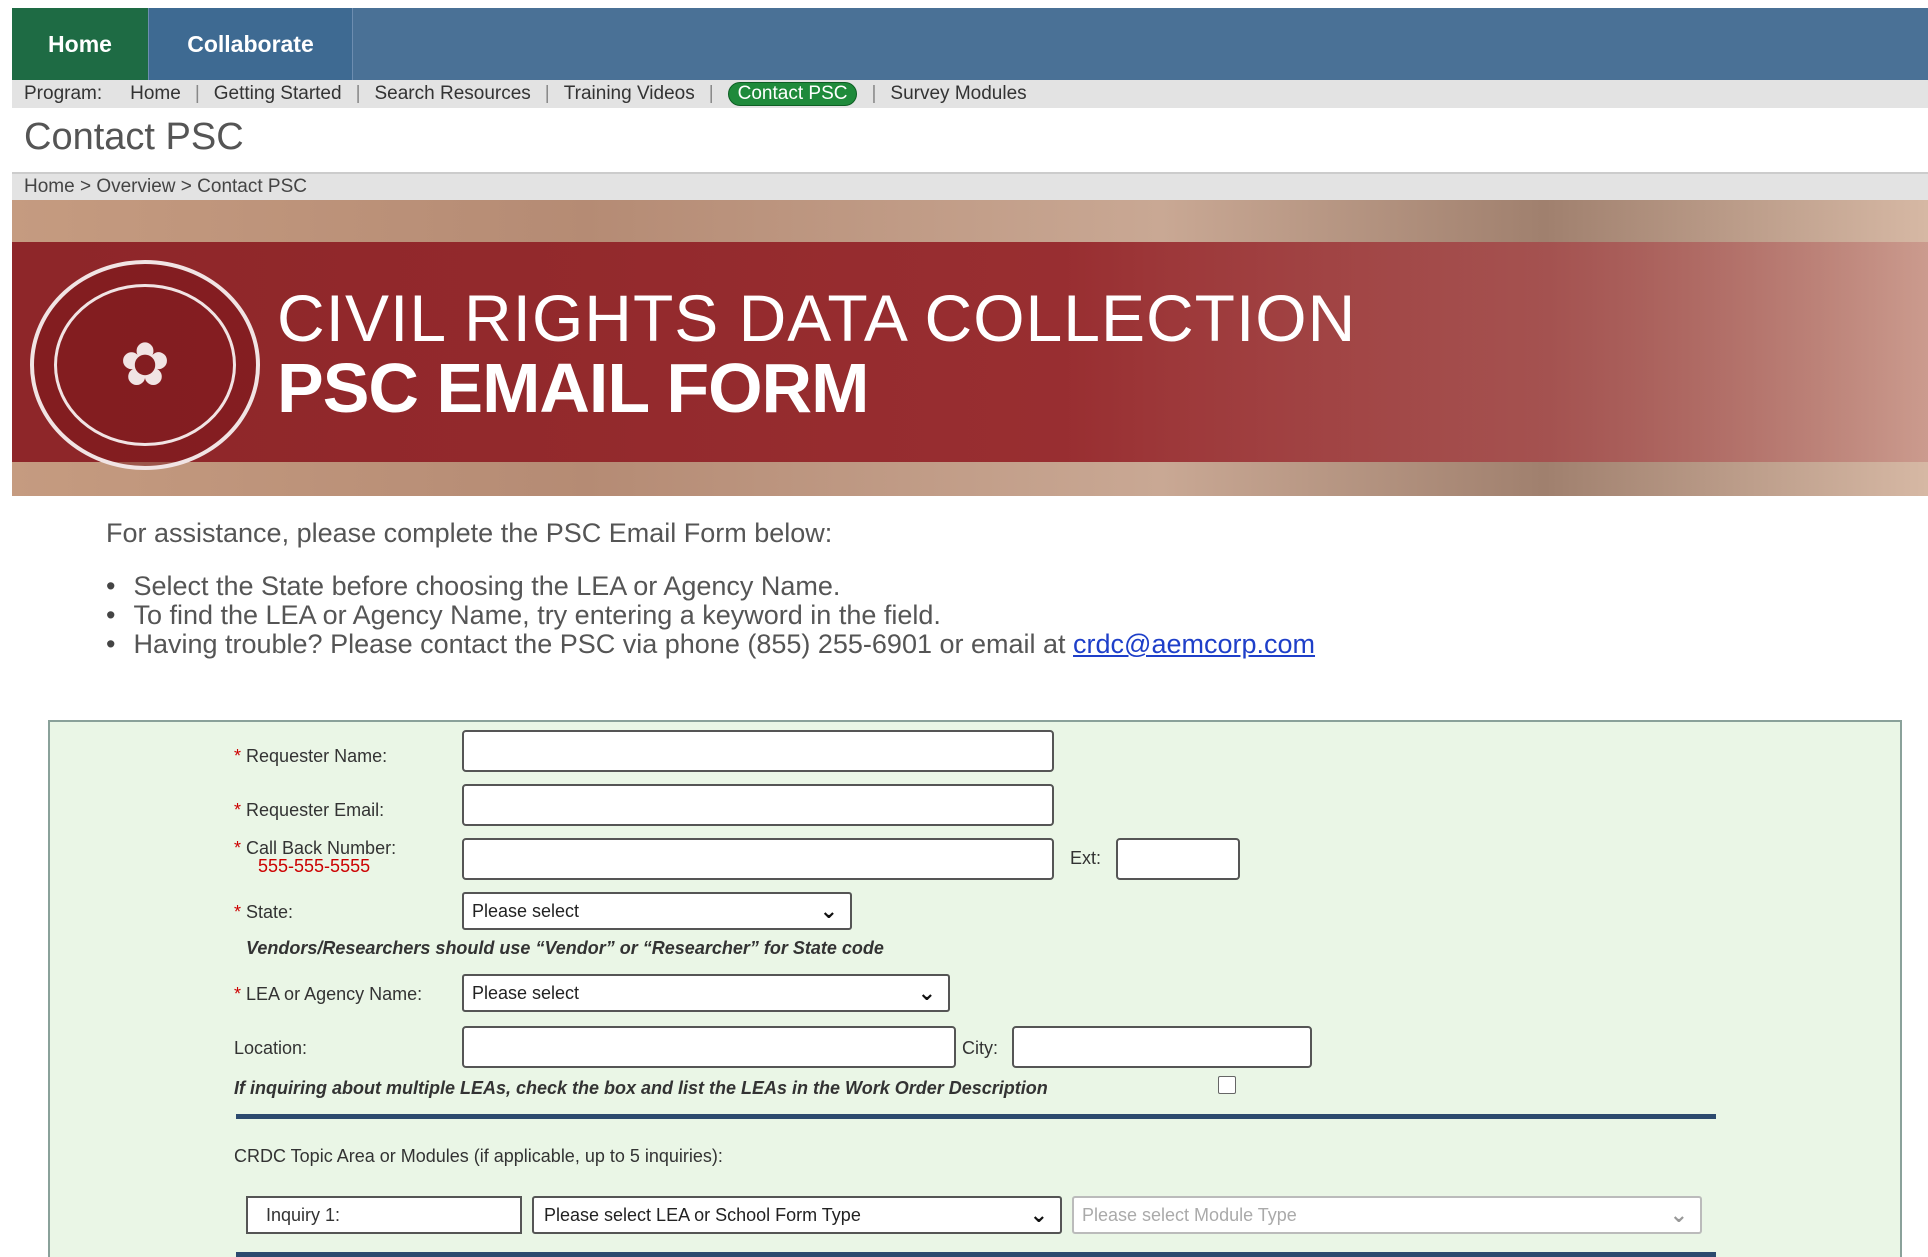 The width and height of the screenshot is (1928, 1257). Describe the element at coordinates (758, 751) in the screenshot. I see `requester-name-input` at that location.